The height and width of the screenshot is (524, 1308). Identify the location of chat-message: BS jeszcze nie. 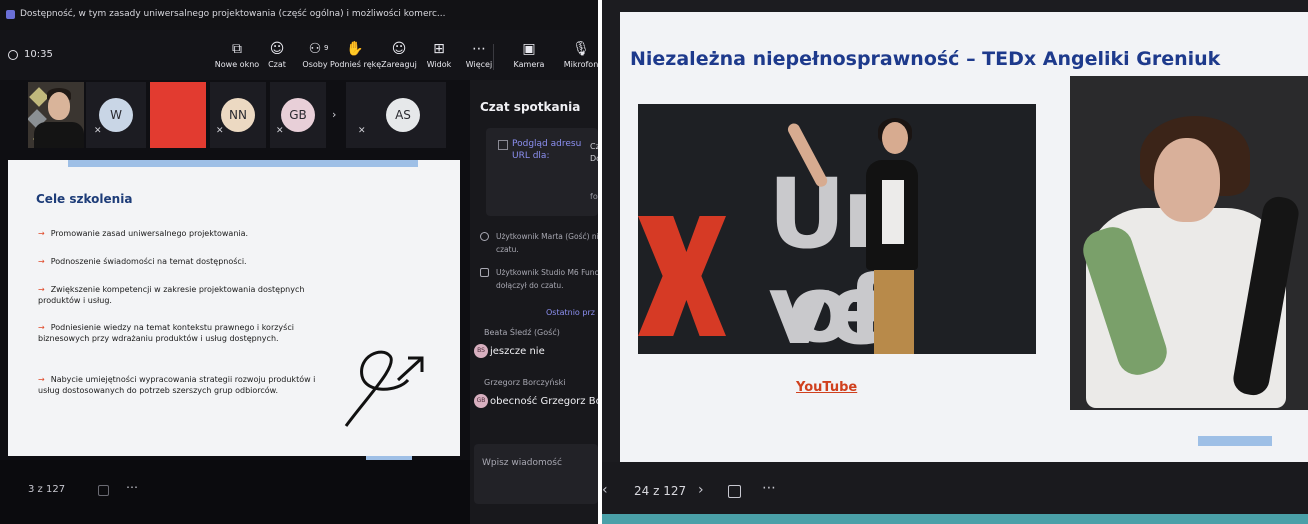
(509, 351).